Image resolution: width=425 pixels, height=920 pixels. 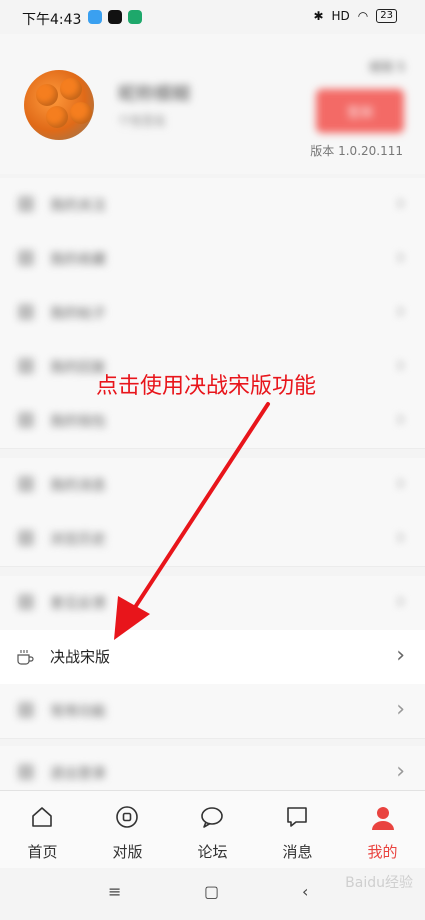 I want to click on compare-icon, so click(x=127, y=817).